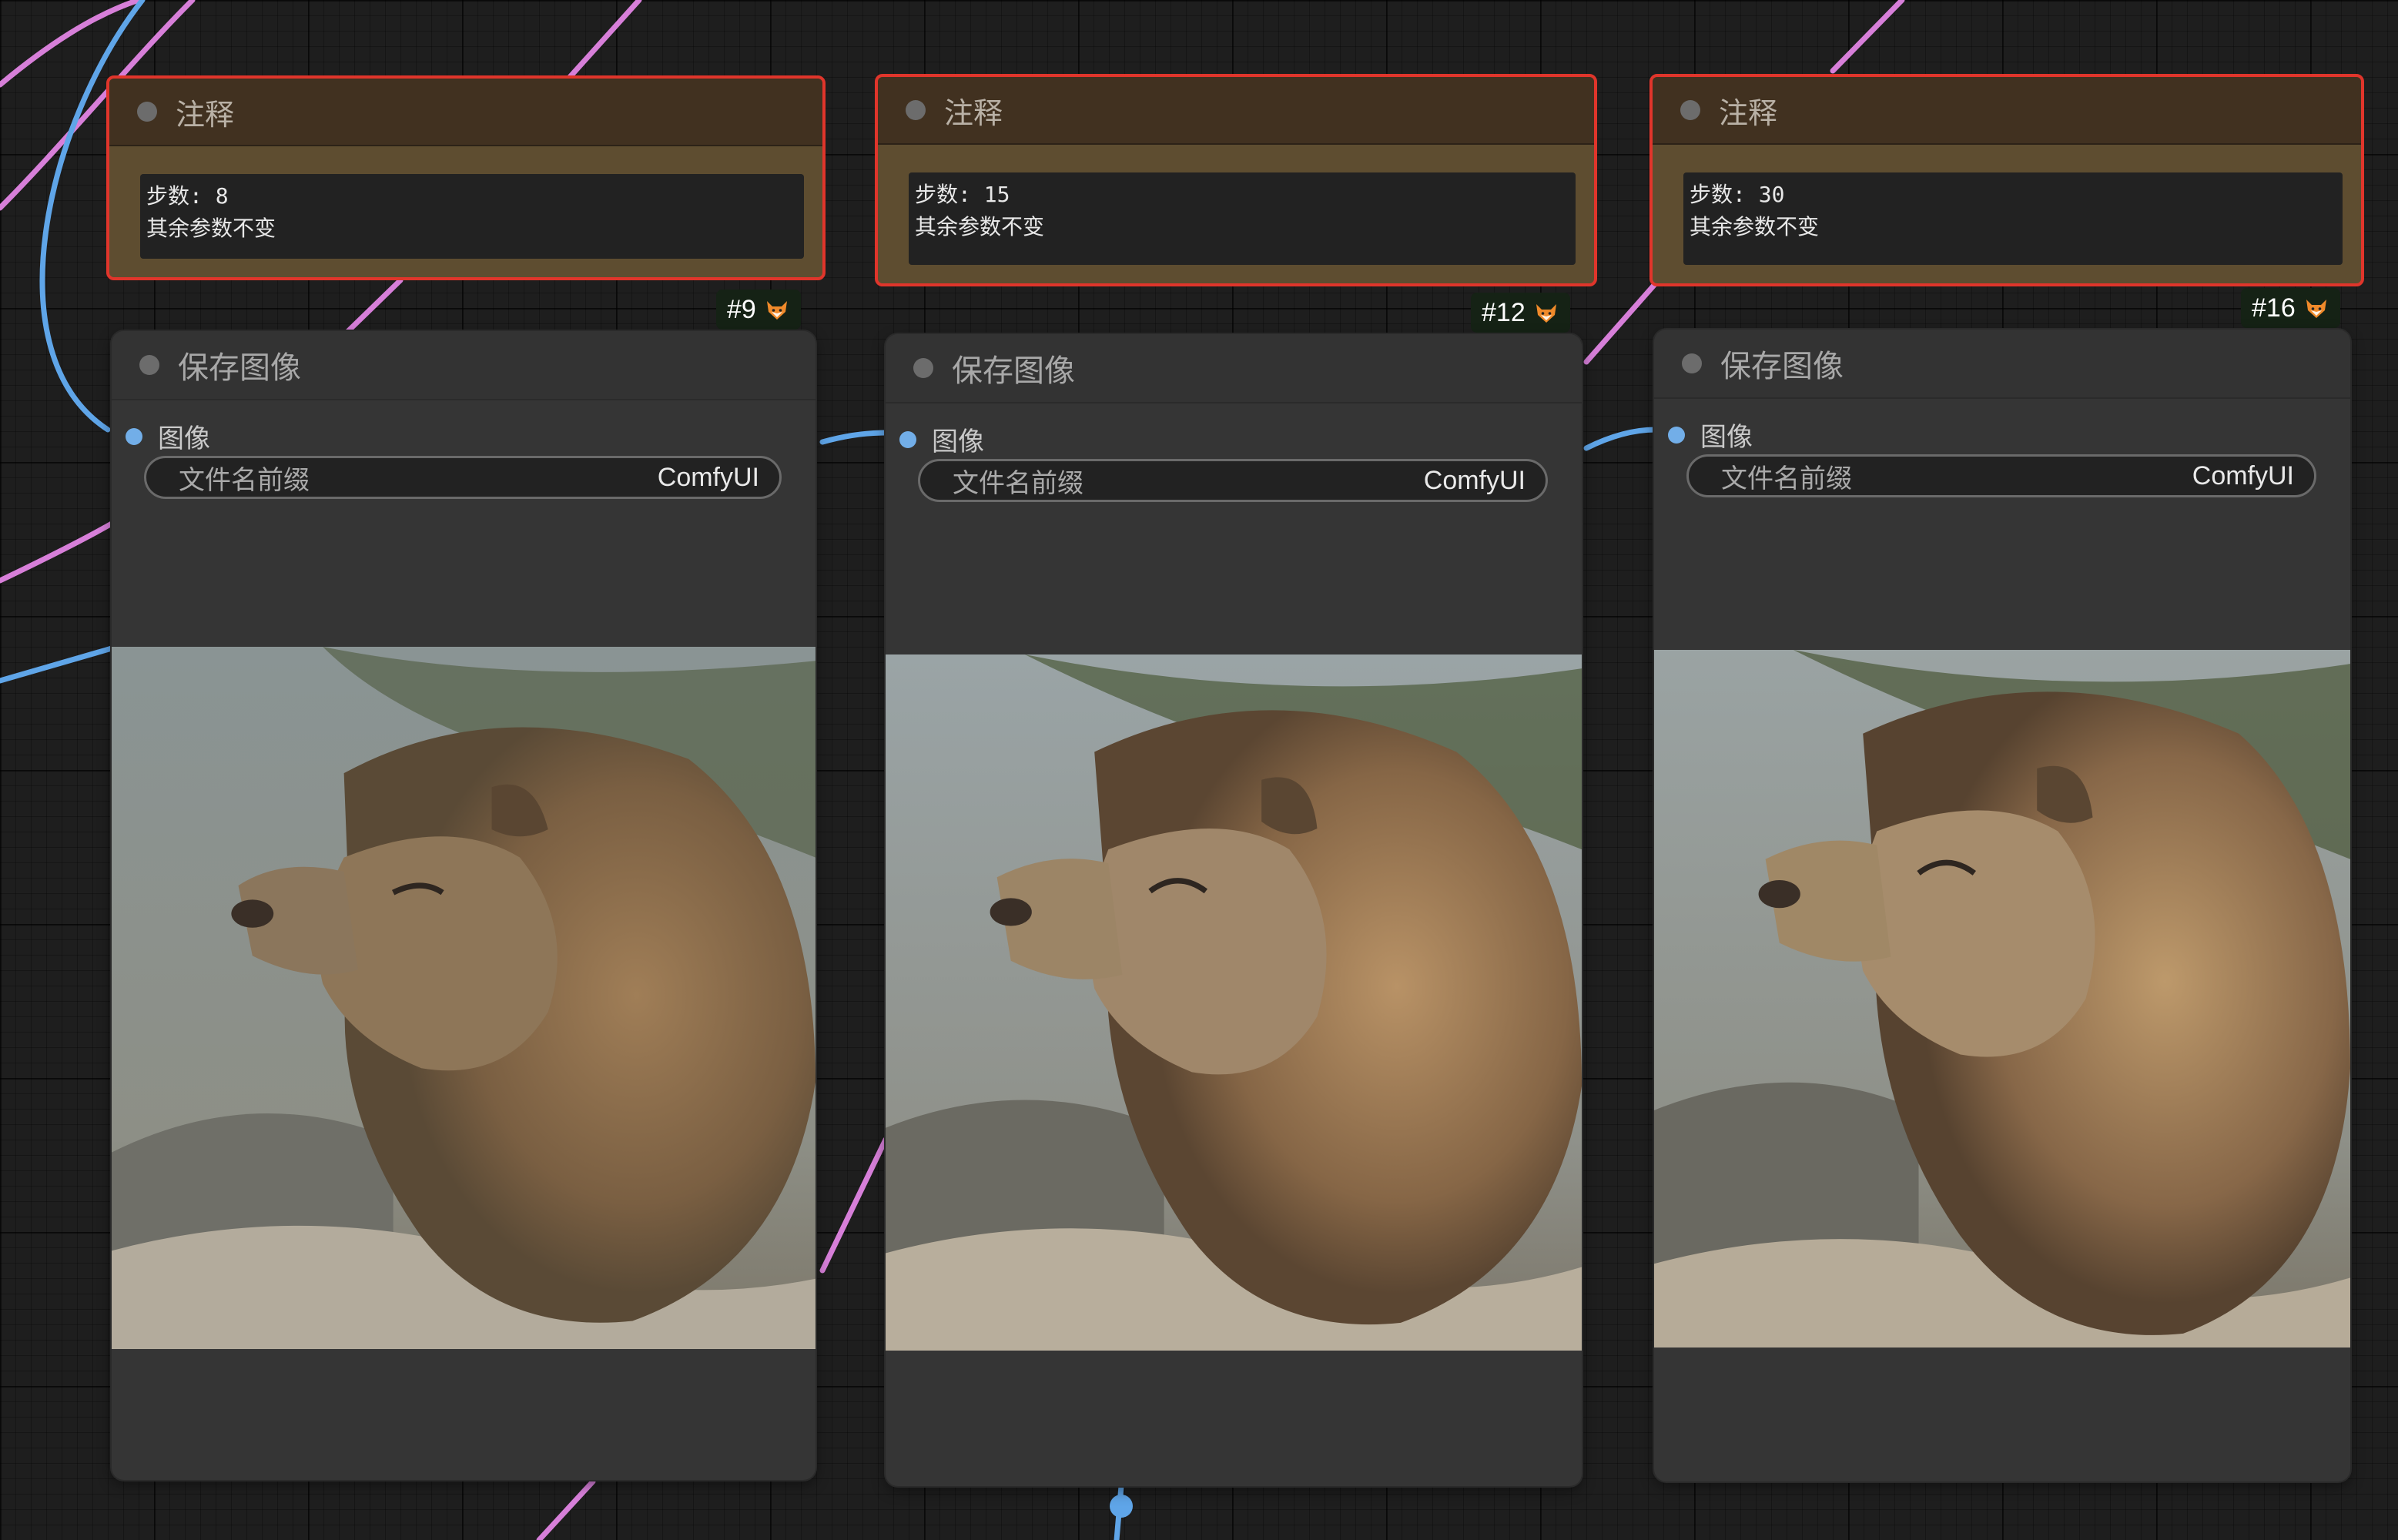  What do you see at coordinates (1242, 218) in the screenshot?
I see `note-textarea: 步数: 15 其余参数不变` at bounding box center [1242, 218].